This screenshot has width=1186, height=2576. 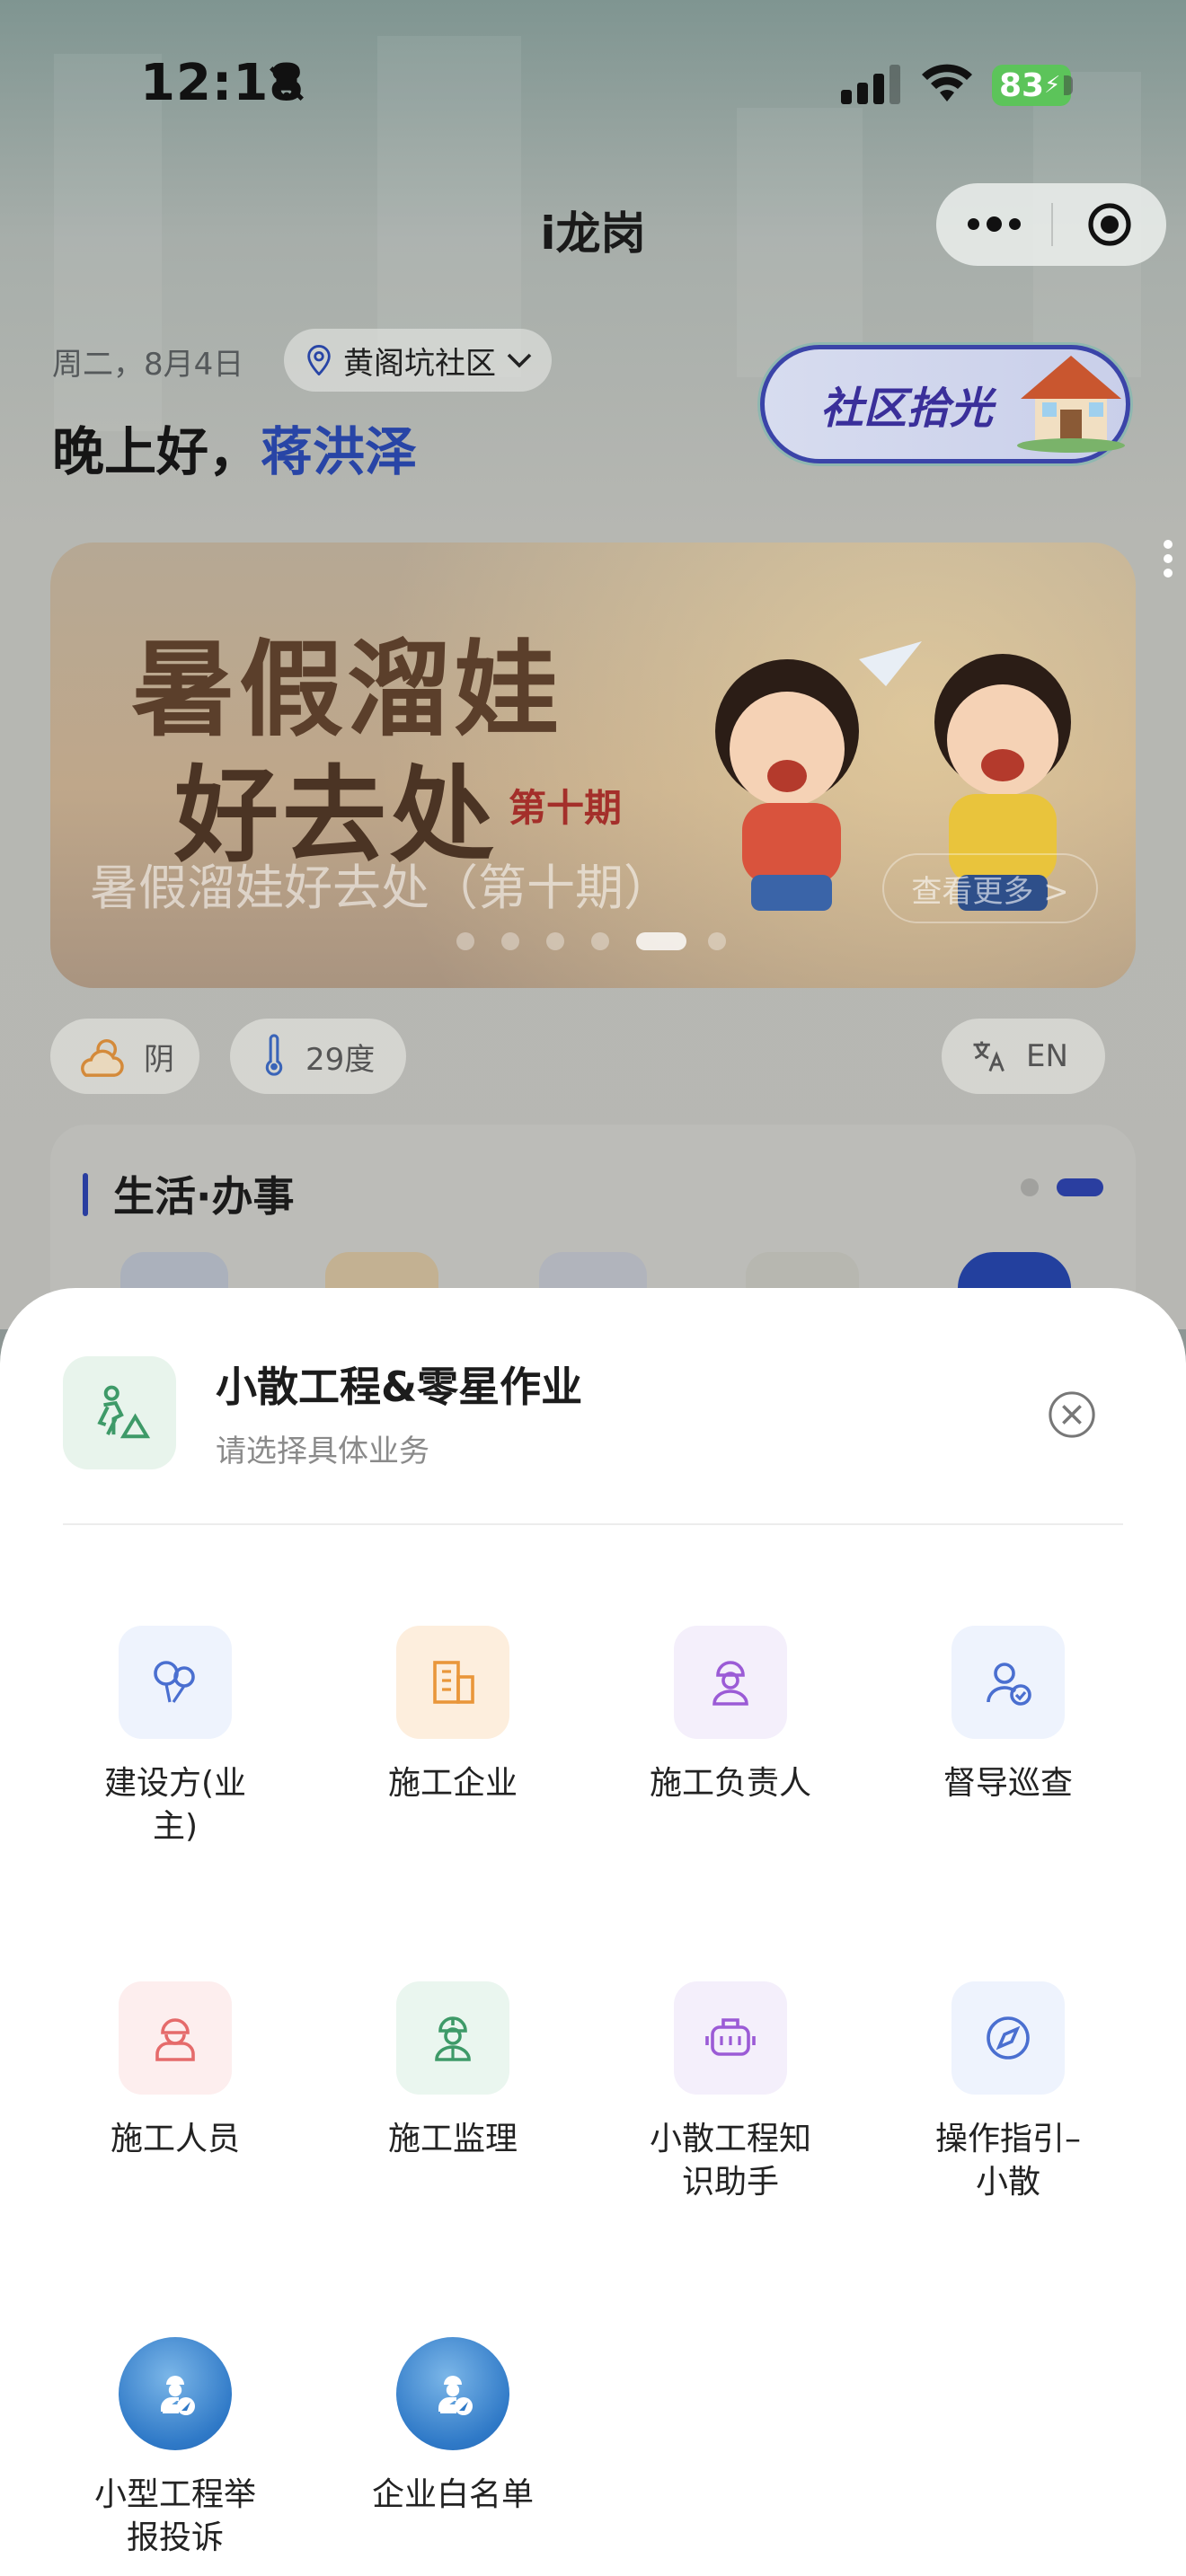 I want to click on business-item-label: 施工监理, so click(x=452, y=2139).